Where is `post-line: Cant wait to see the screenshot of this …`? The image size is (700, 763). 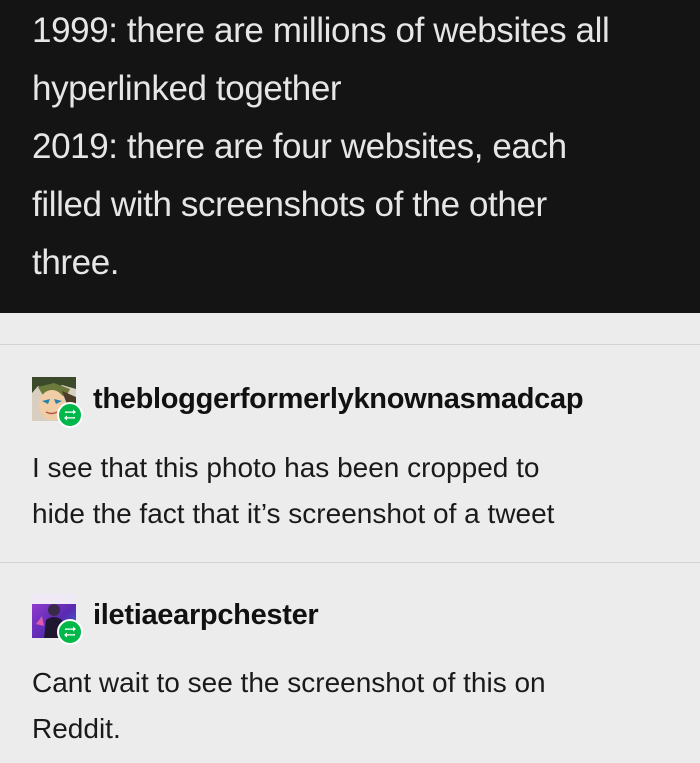 post-line: Cant wait to see the screenshot of this … is located at coordinates (289, 682).